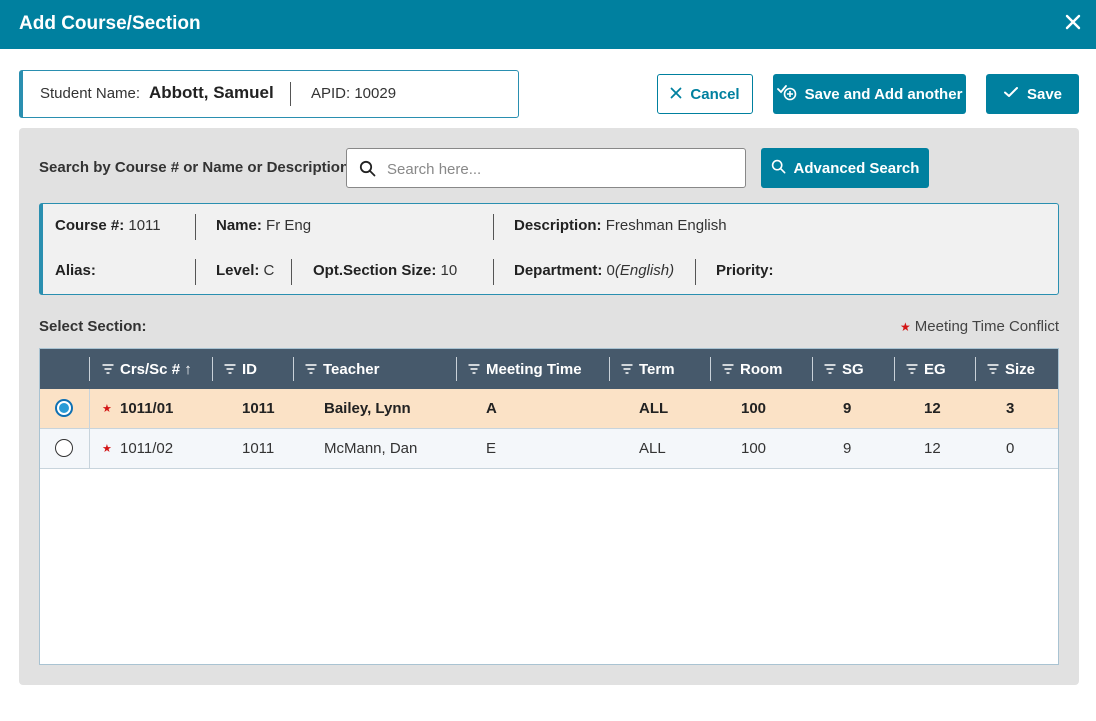 This screenshot has height=721, width=1096. What do you see at coordinates (853, 369) in the screenshot?
I see `column-label: SG` at bounding box center [853, 369].